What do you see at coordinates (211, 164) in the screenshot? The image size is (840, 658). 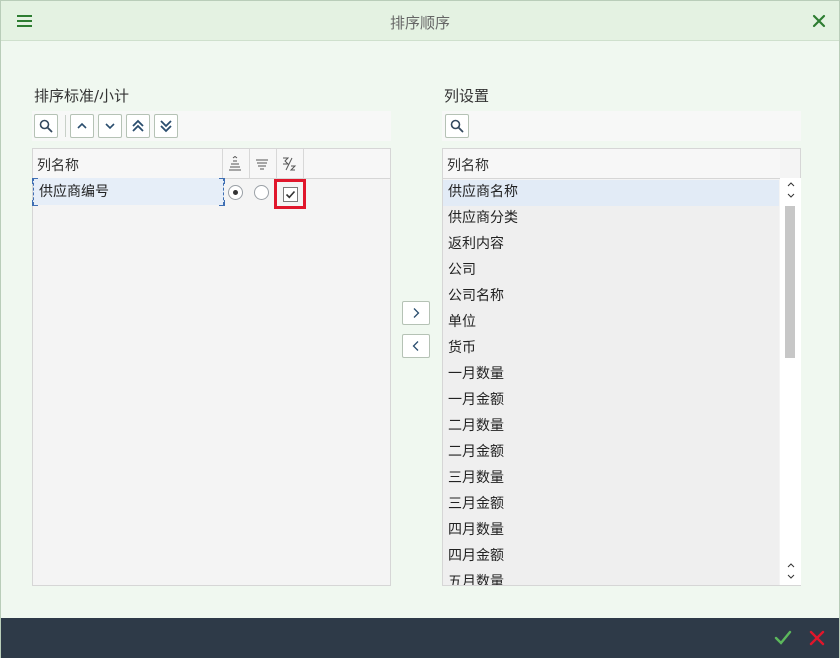 I see `sort-table-header: 列名称` at bounding box center [211, 164].